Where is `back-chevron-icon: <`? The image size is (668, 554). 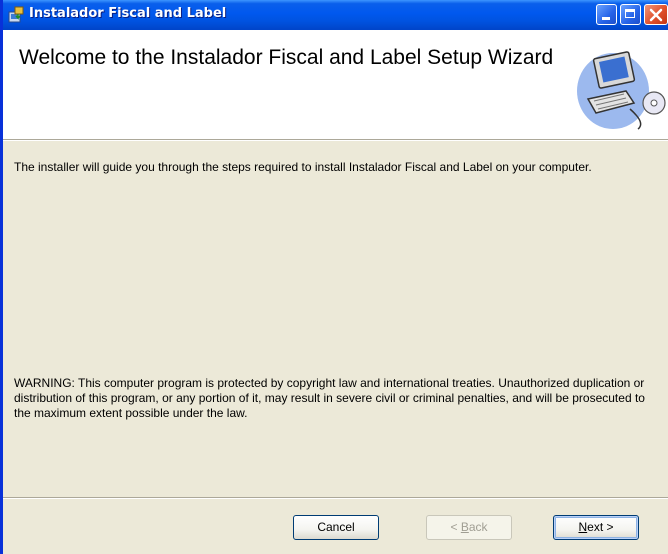
back-chevron-icon: < is located at coordinates (455, 527).